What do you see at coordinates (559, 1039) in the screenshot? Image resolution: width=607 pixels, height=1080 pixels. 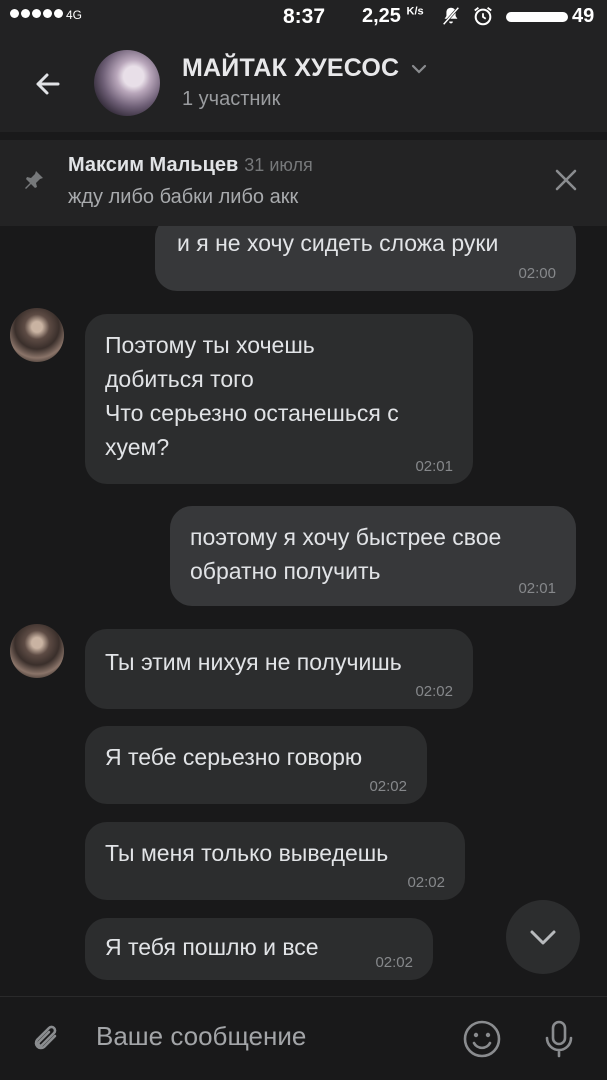 I see `mic-icon` at bounding box center [559, 1039].